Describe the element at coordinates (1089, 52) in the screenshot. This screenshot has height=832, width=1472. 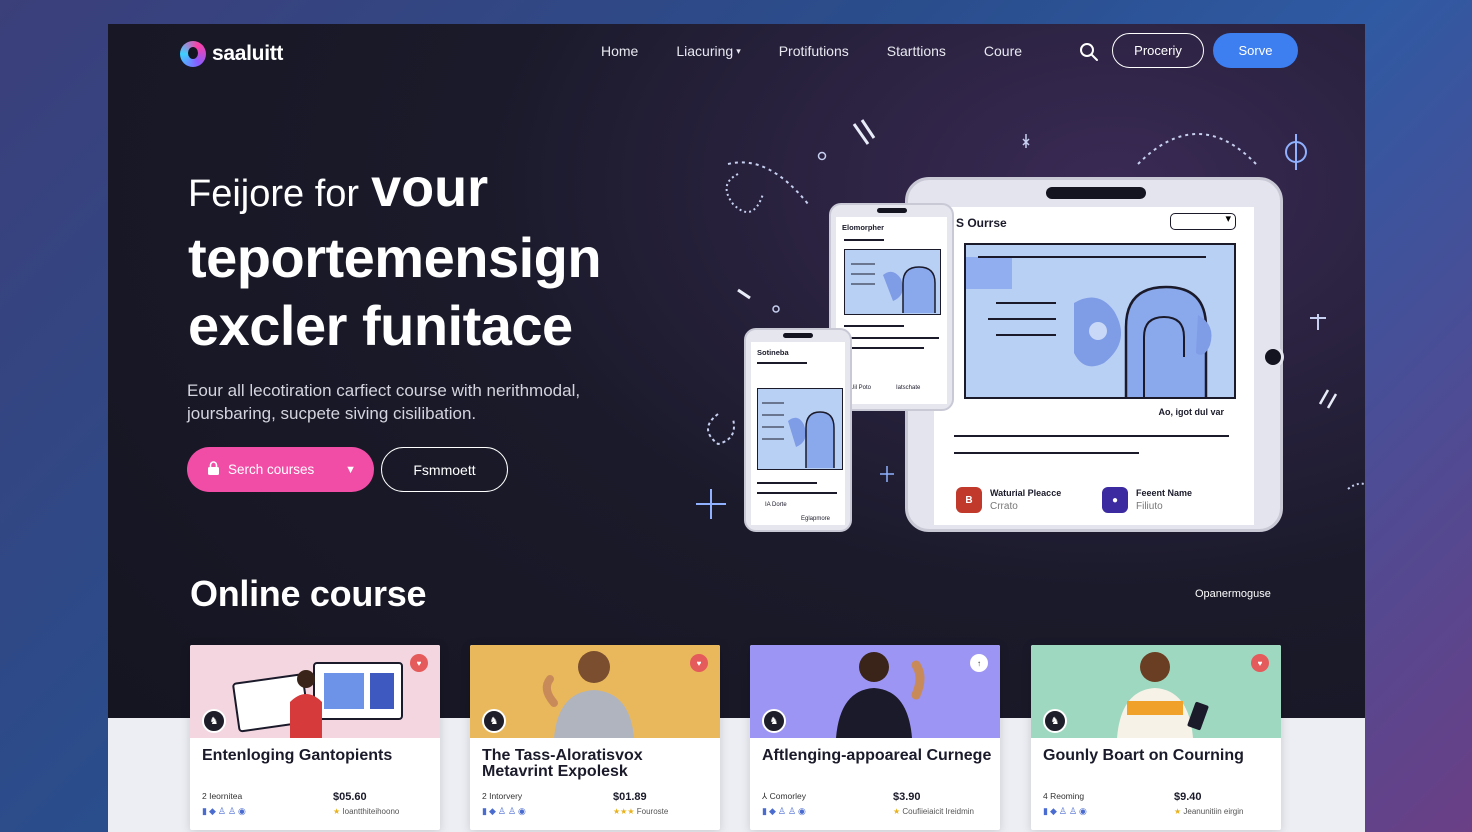
I see `search-icon` at that location.